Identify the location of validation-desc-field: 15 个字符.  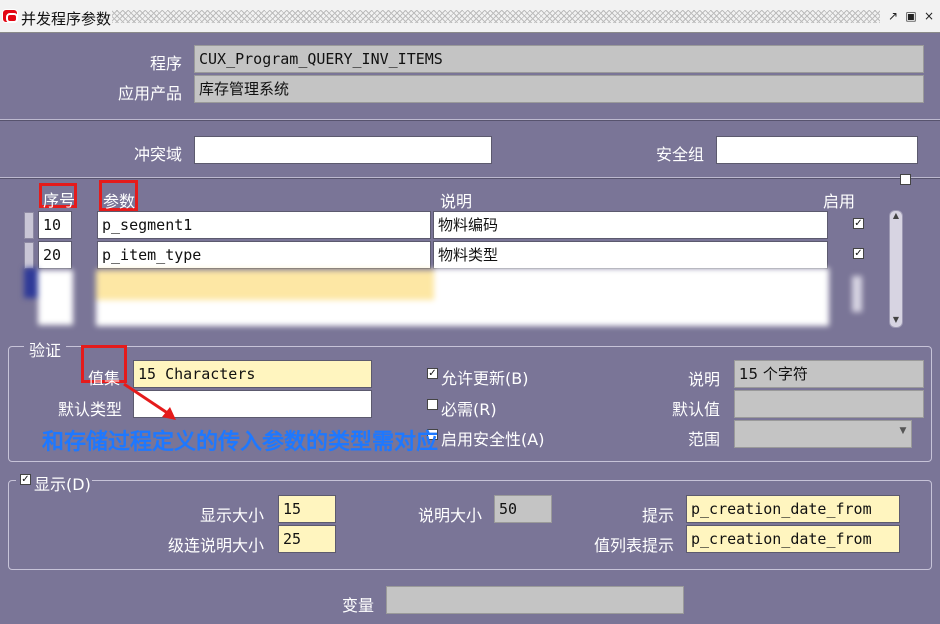
(829, 374).